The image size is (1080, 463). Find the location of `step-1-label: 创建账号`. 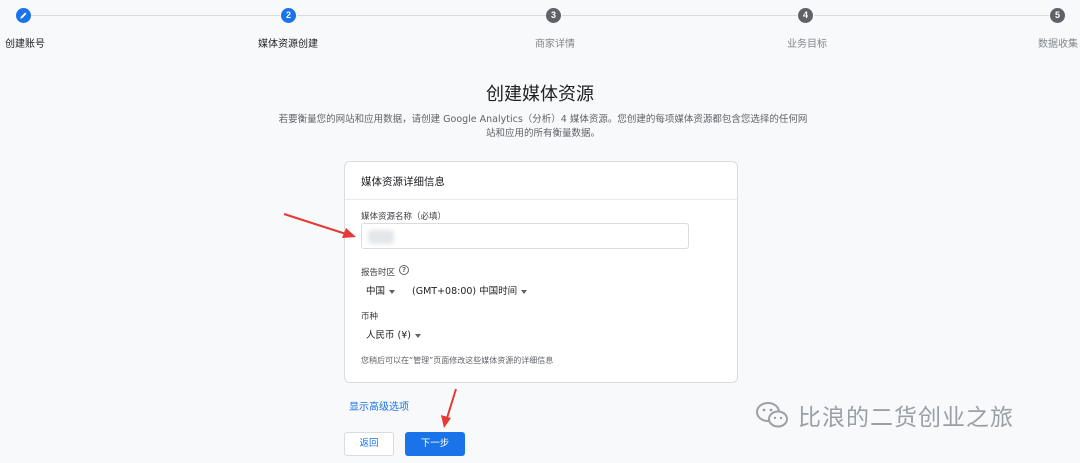

step-1-label: 创建账号 is located at coordinates (25, 42).